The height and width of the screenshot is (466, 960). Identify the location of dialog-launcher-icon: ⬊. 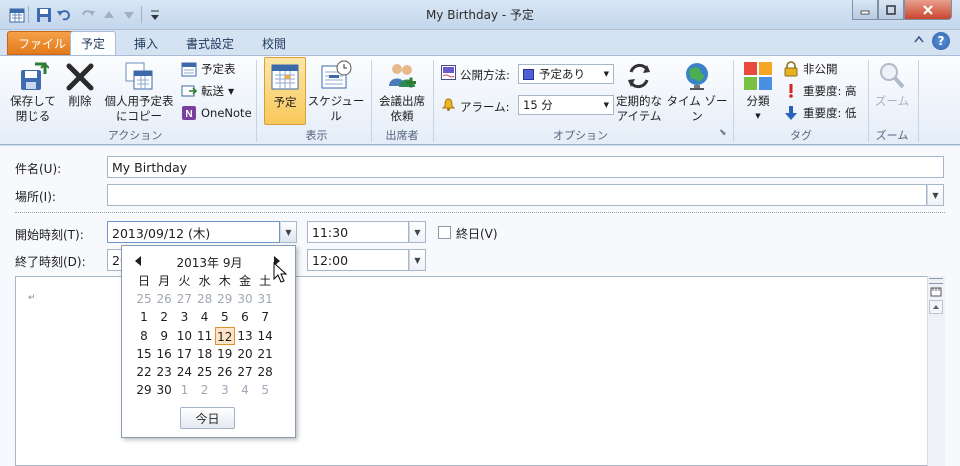
(723, 133).